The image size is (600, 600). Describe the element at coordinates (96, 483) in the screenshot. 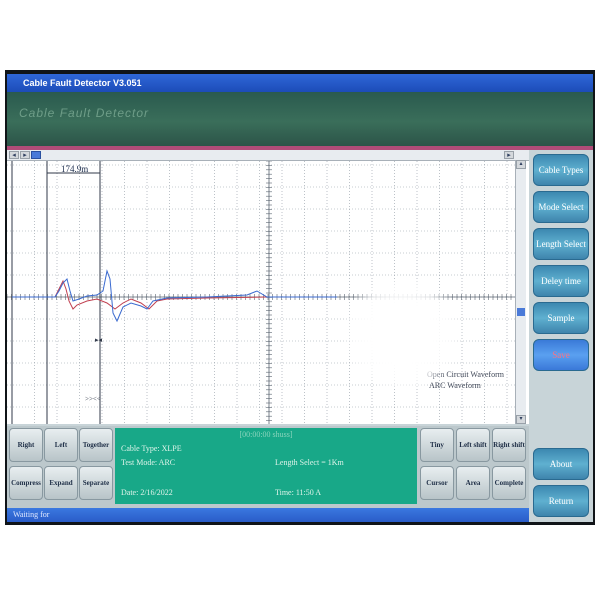

I see `separate-button: Separate` at that location.